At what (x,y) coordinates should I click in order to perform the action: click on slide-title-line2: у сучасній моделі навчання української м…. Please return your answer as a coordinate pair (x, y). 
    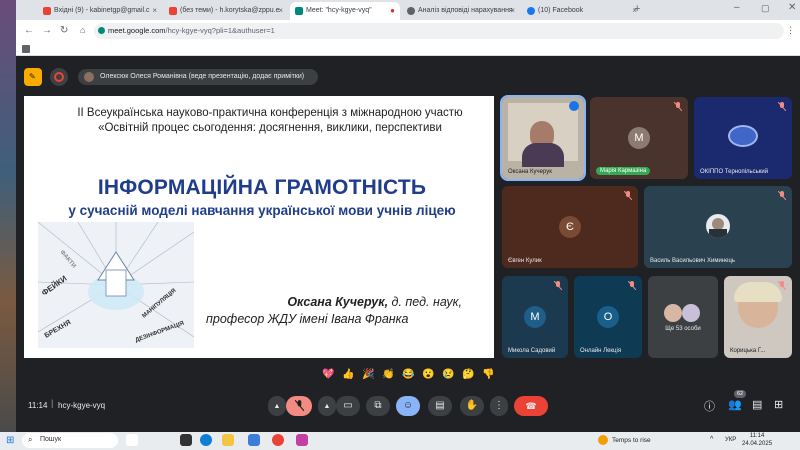
    Looking at the image, I should click on (262, 210).